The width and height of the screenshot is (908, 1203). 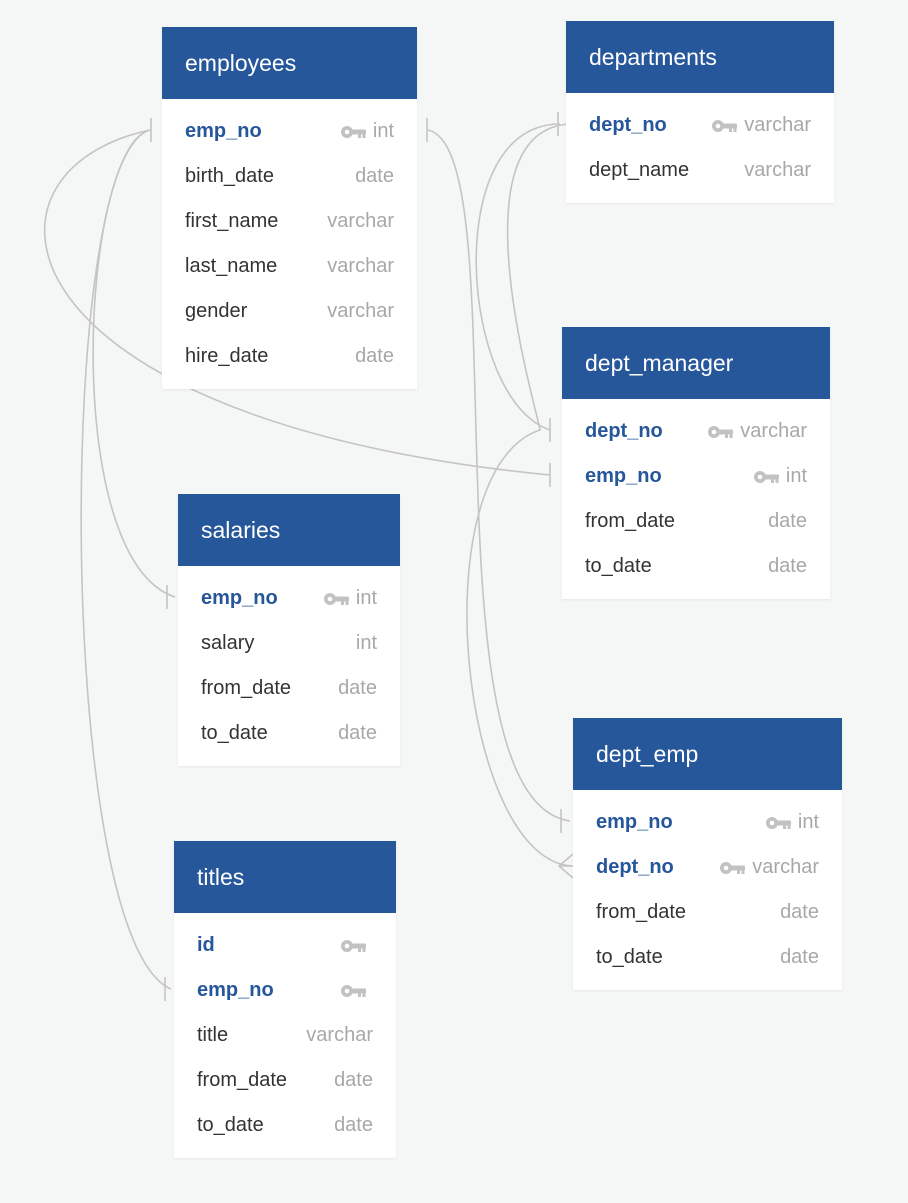 What do you see at coordinates (289, 176) in the screenshot?
I see `column-row: birth_date date` at bounding box center [289, 176].